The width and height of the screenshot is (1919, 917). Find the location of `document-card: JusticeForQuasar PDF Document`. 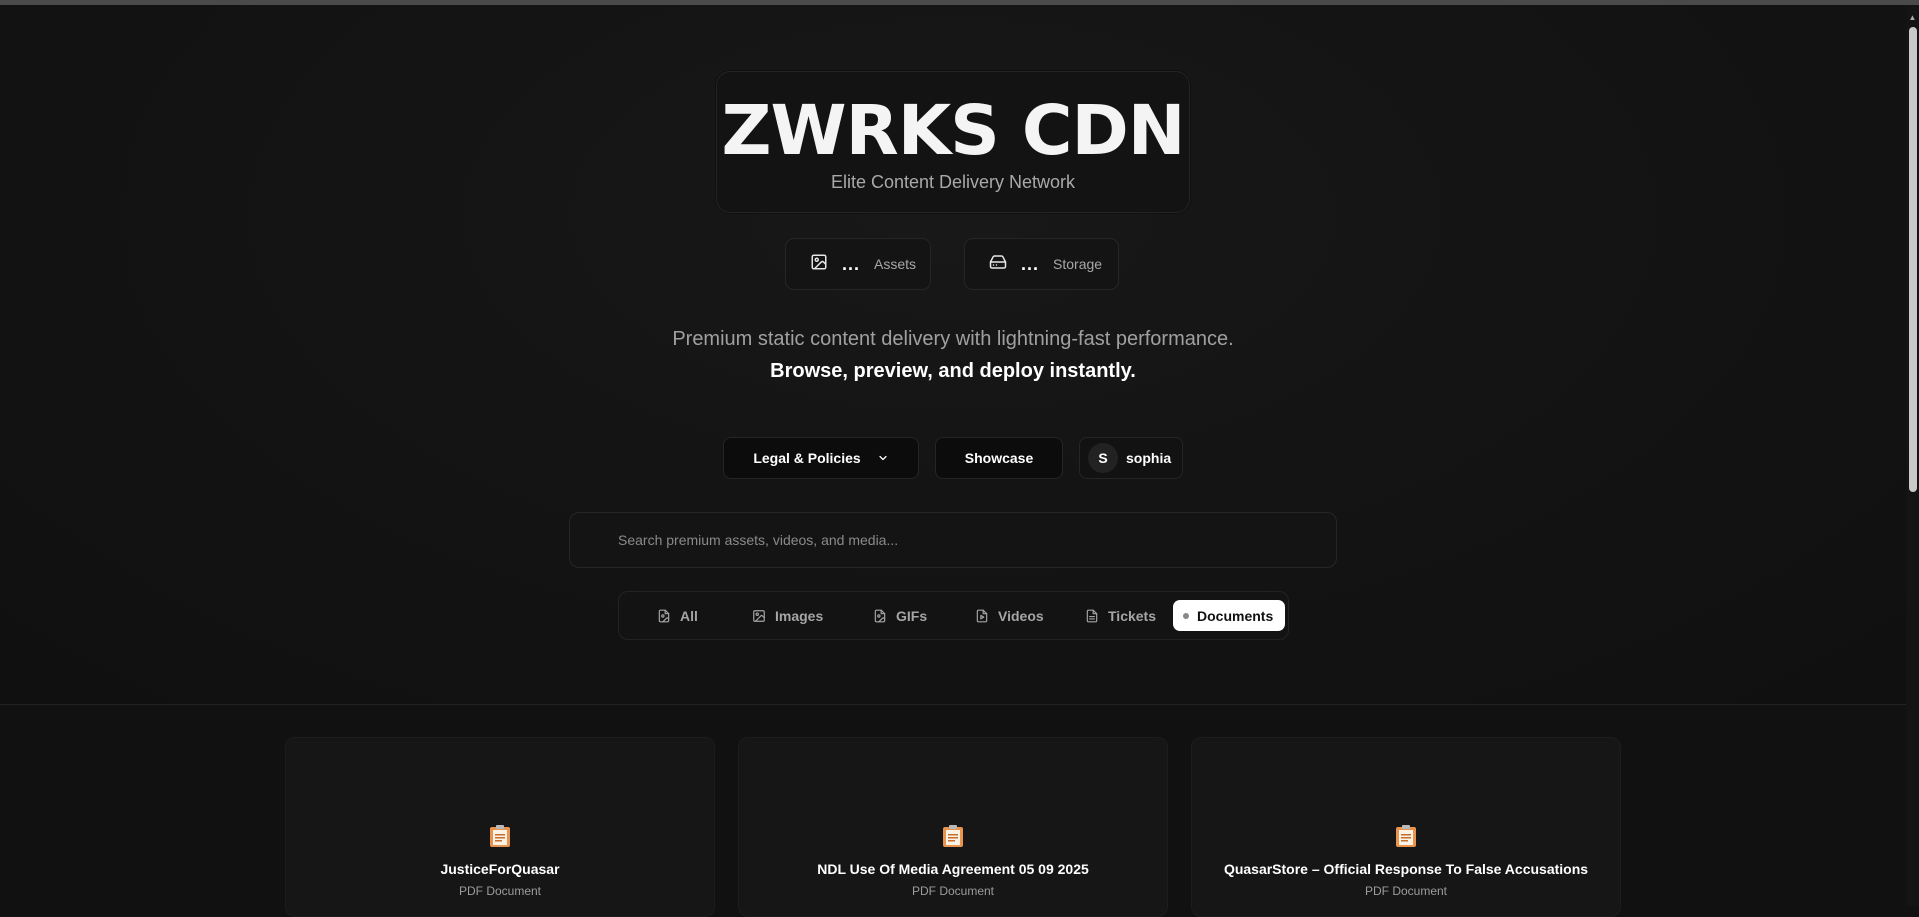

document-card: JusticeForQuasar PDF Document is located at coordinates (500, 827).